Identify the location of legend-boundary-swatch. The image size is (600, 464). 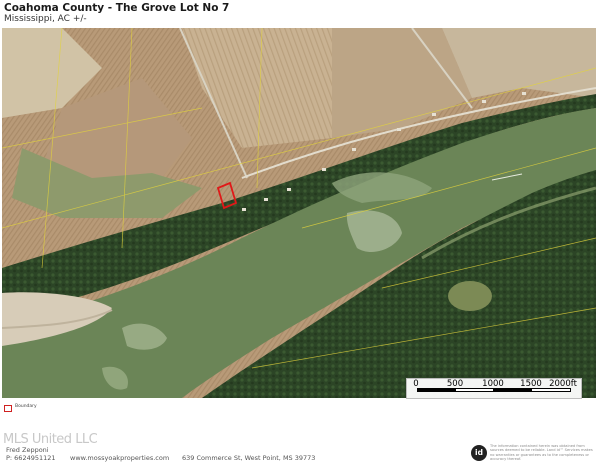
(8, 408).